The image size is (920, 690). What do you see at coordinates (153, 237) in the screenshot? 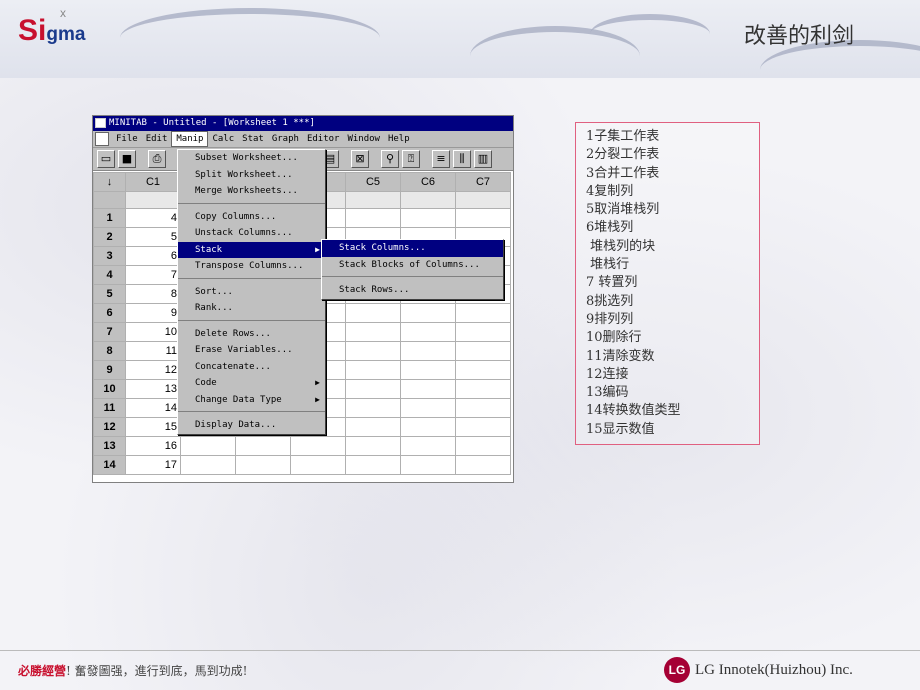
I see `data-cell: 5` at bounding box center [153, 237].